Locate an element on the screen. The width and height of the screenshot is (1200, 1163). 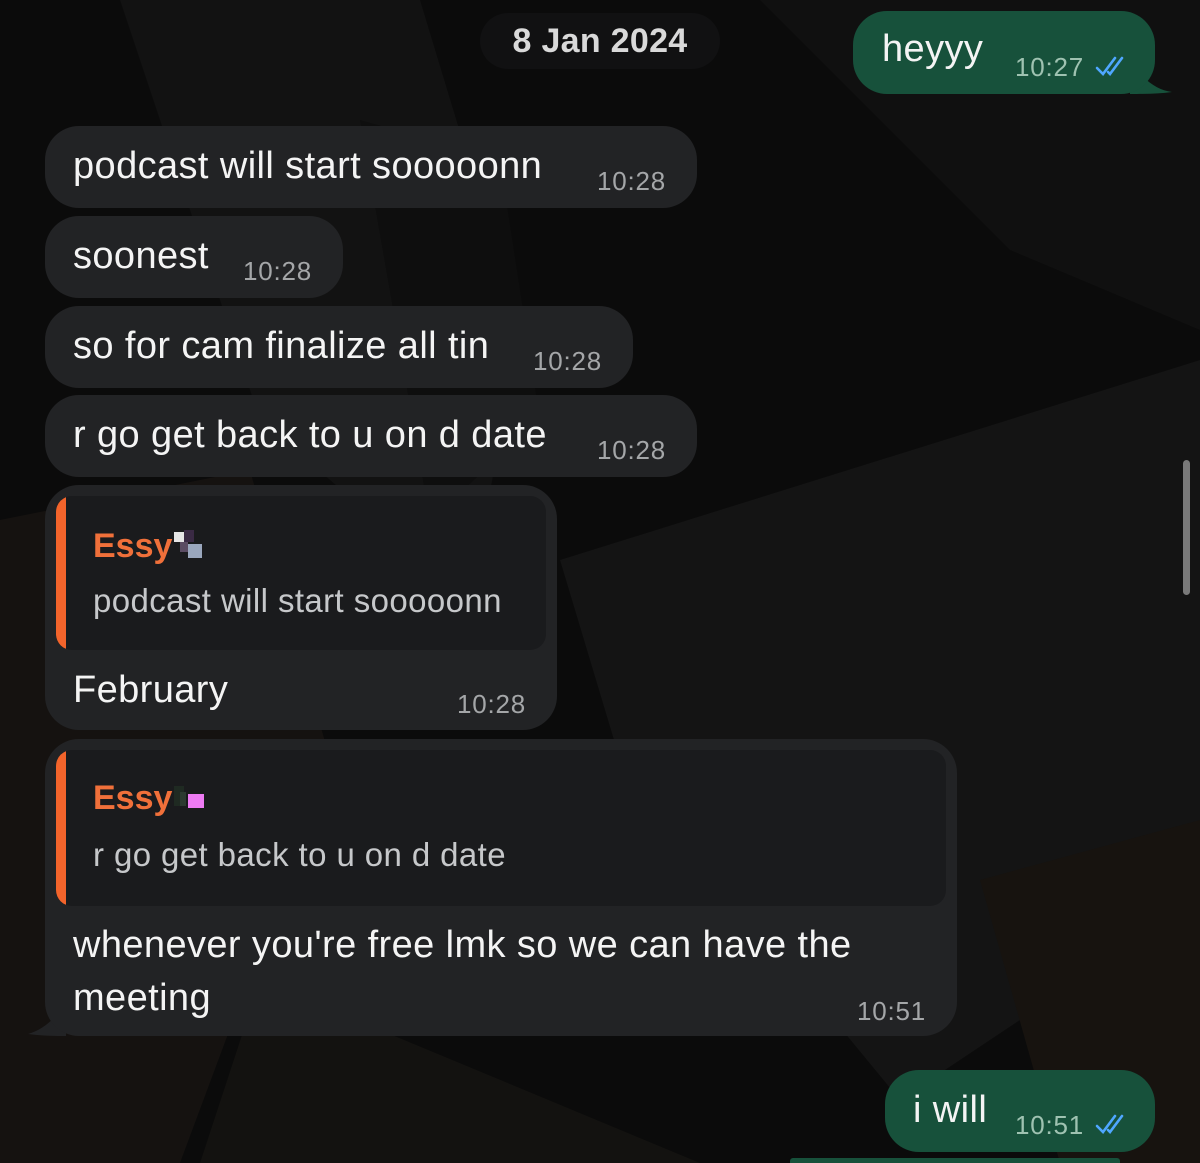
message-bubble-incoming: podcast will start sooooonn 10:28 is located at coordinates (371, 167).